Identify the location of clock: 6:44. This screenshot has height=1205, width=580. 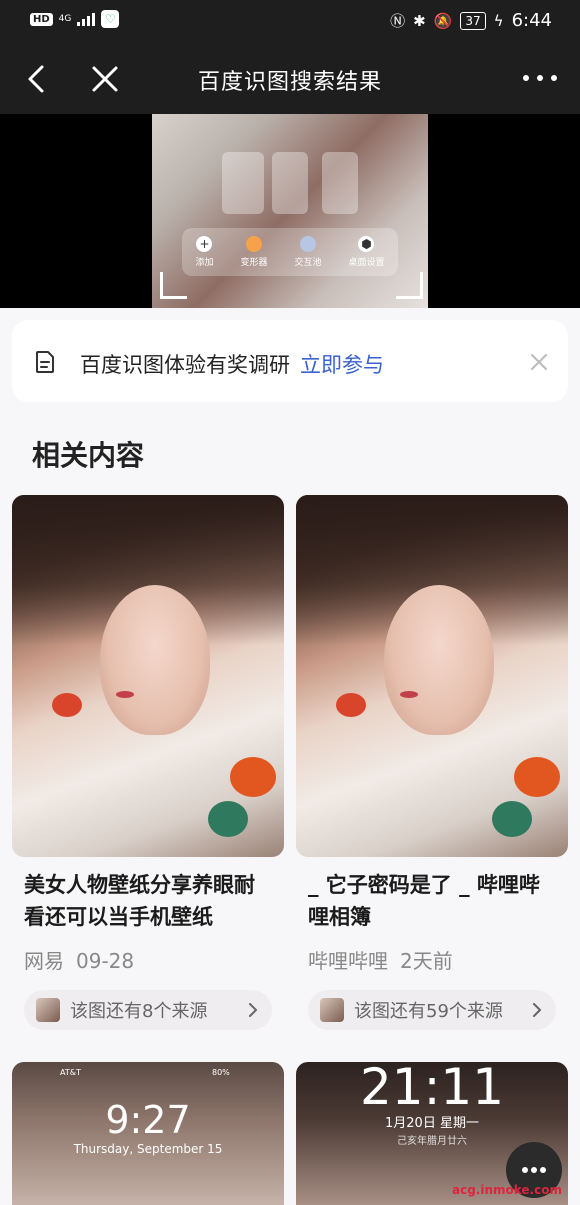
(531, 20).